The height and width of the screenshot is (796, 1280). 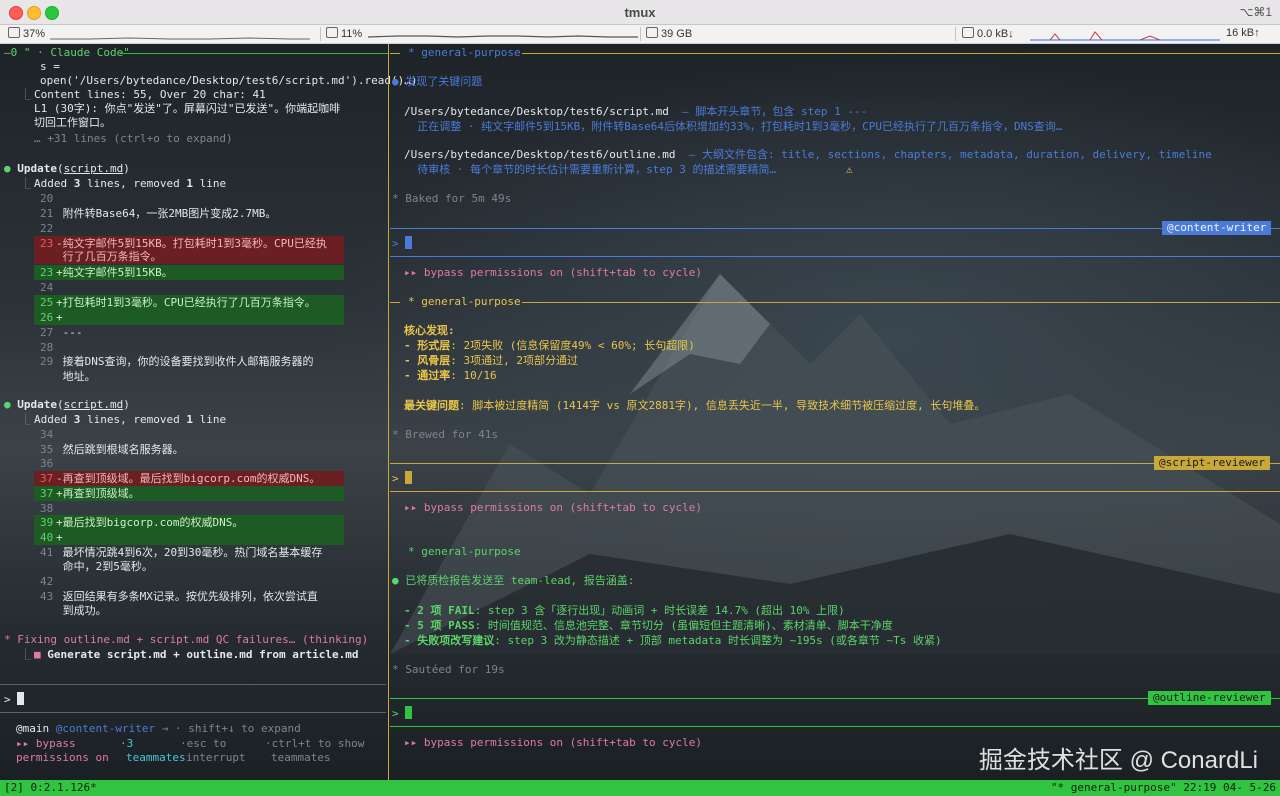 What do you see at coordinates (352, 34) in the screenshot?
I see `gpu-value: 11%` at bounding box center [352, 34].